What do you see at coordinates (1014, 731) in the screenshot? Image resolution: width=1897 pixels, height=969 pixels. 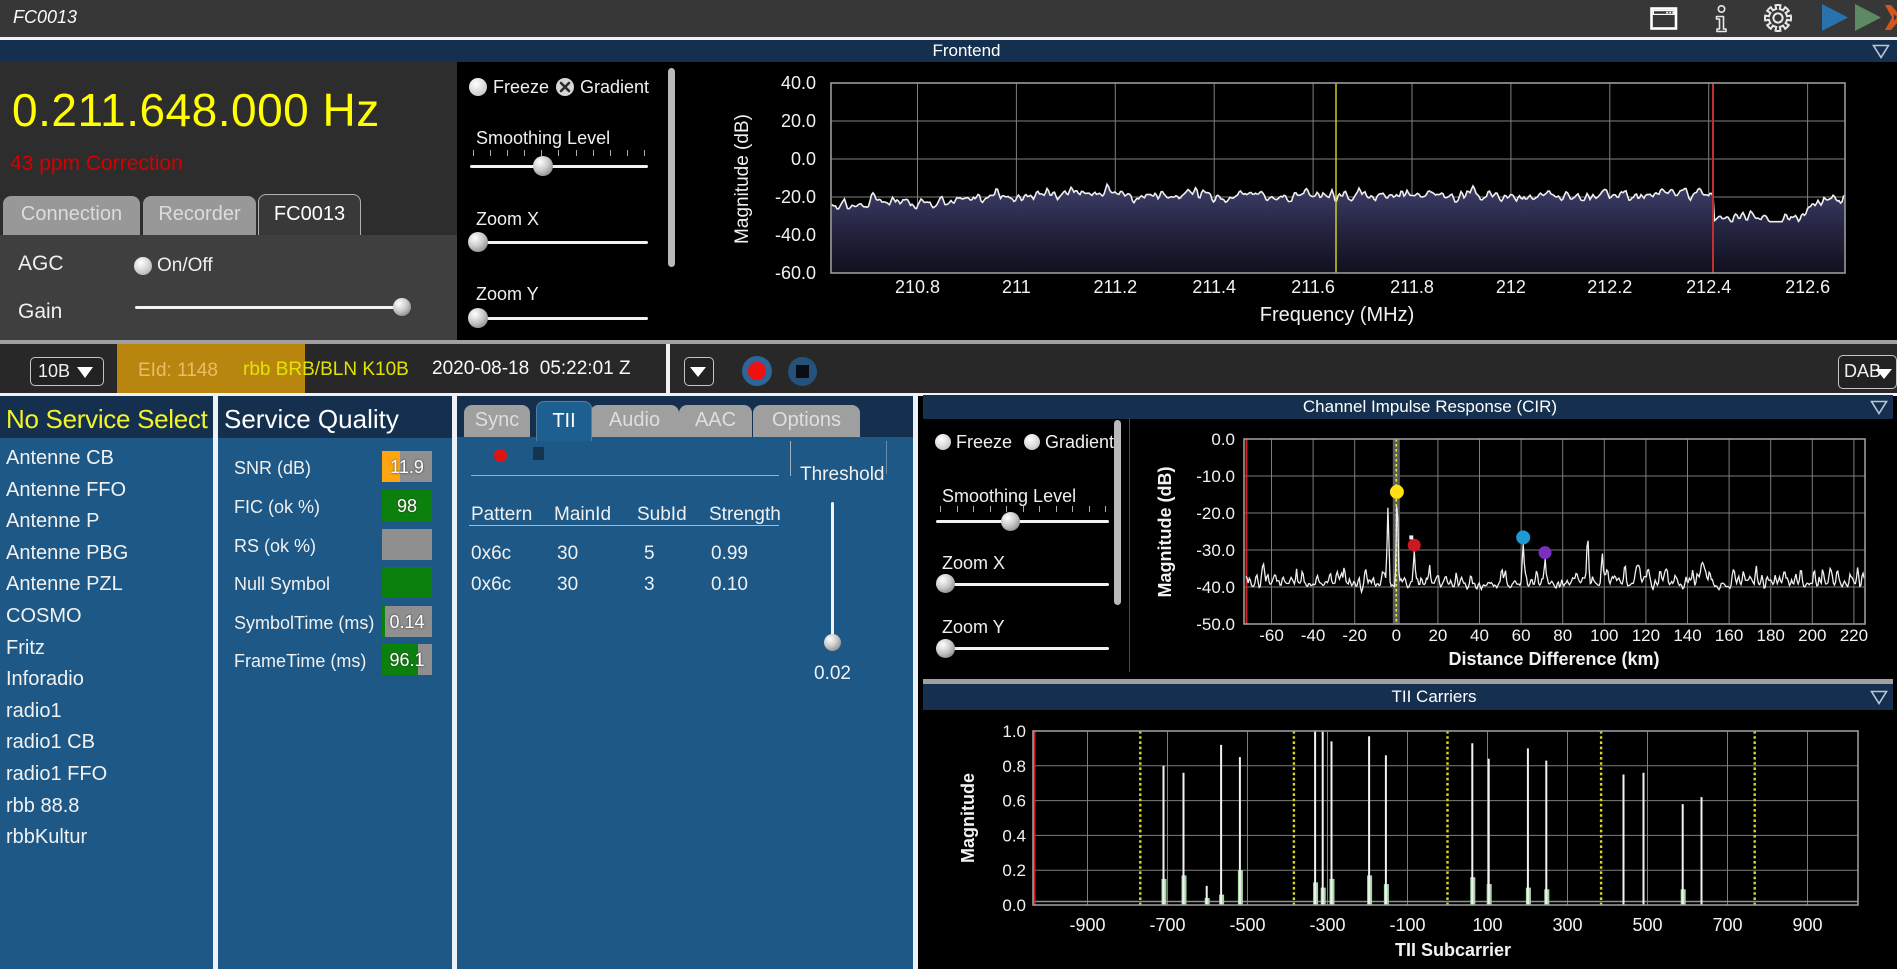 I see `svg-text: 1.0` at bounding box center [1014, 731].